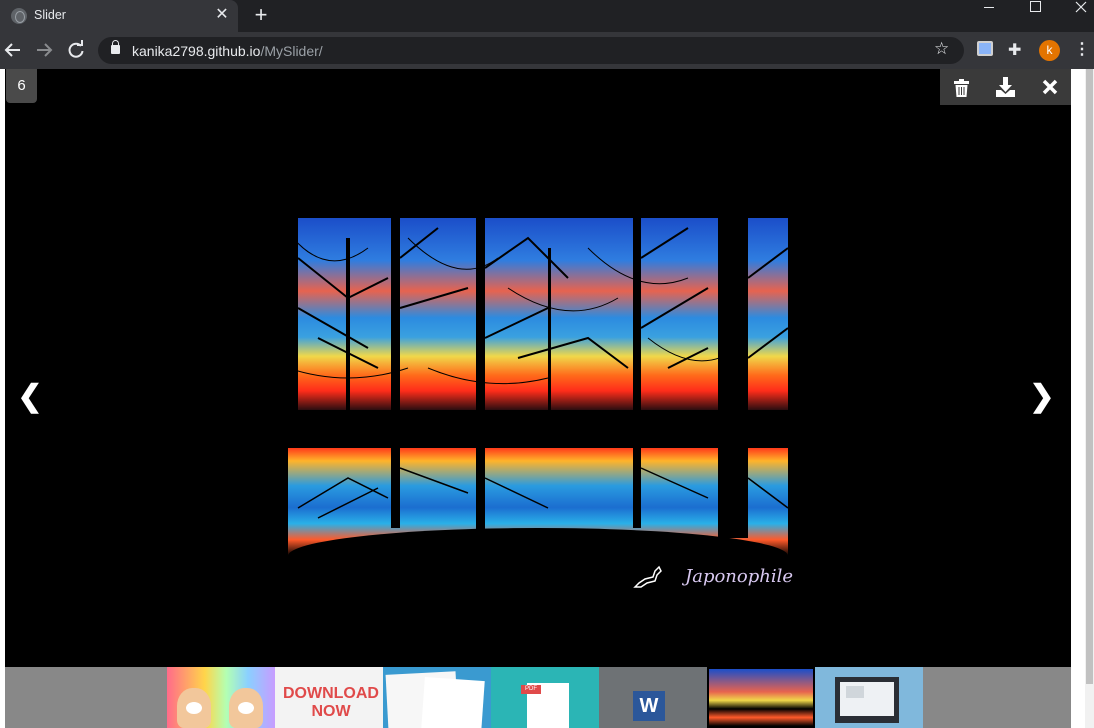  Describe the element at coordinates (531, 50) in the screenshot. I see `address-bar: kanika2798.github.io/MySlider/ ☆` at that location.